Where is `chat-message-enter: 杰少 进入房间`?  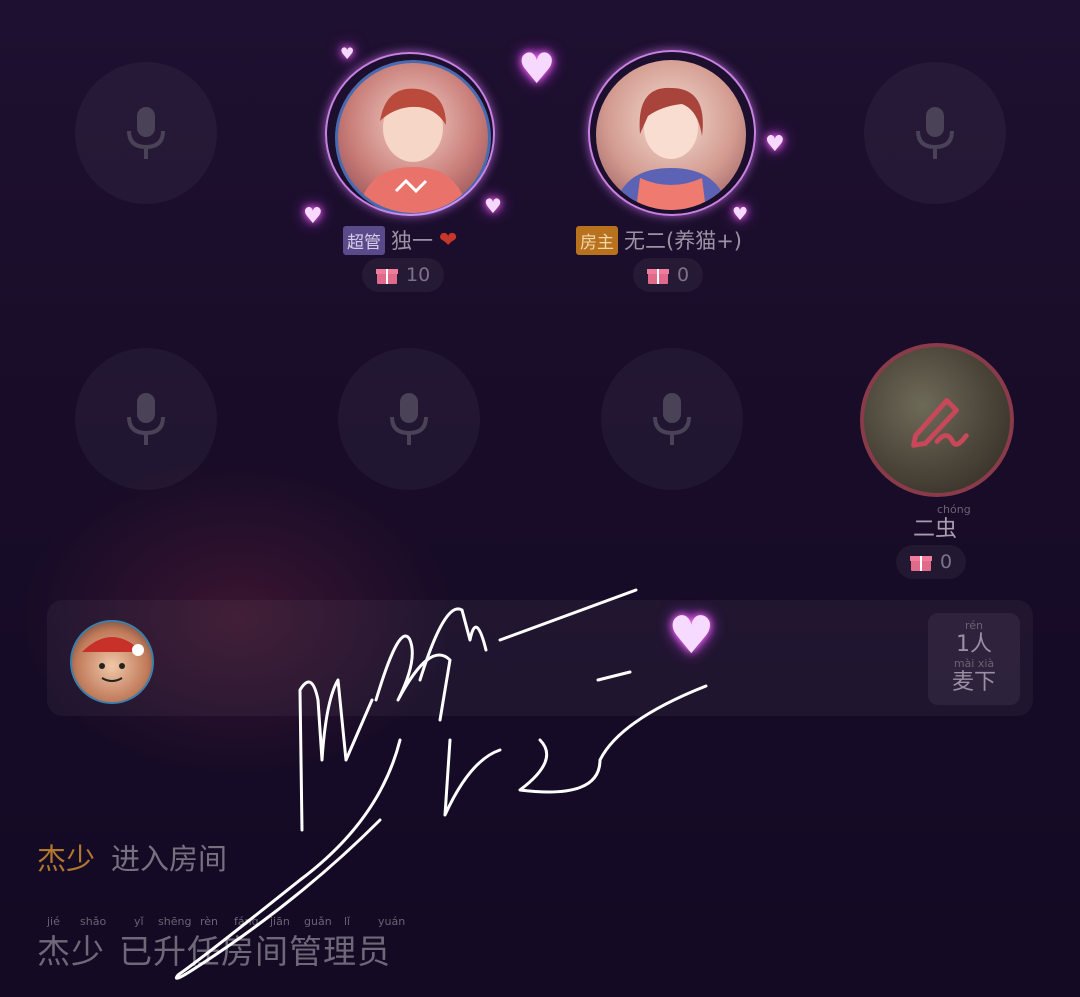 chat-message-enter: 杰少 进入房间 is located at coordinates (132, 857).